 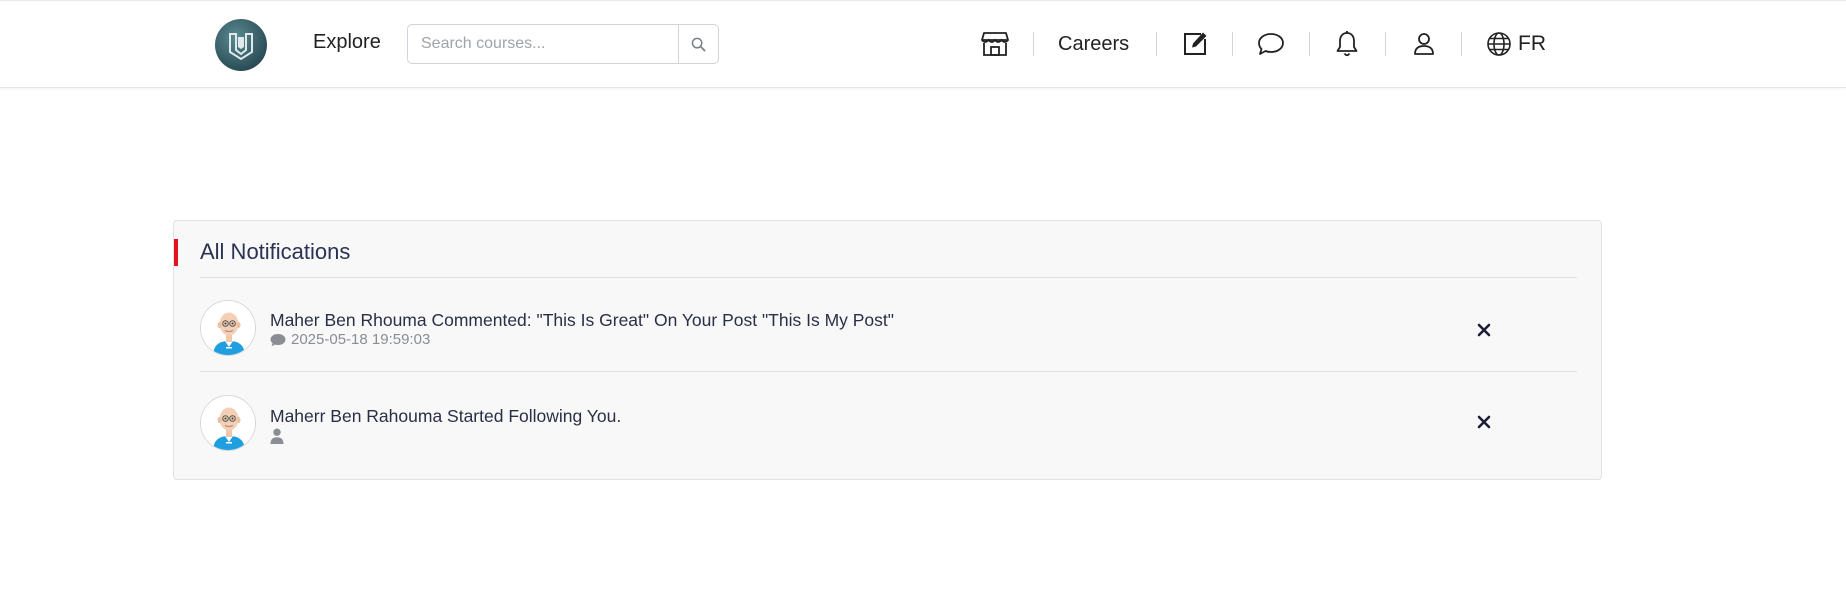 I want to click on panel-title: All Notifications, so click(x=275, y=251).